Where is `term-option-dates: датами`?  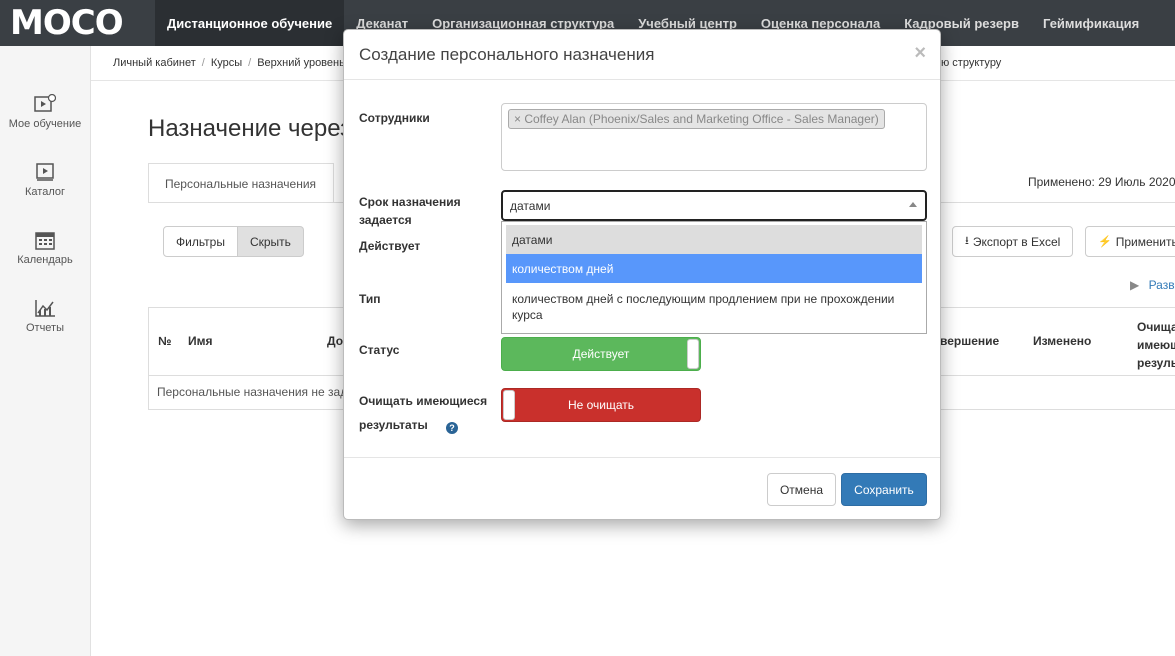 term-option-dates: датами is located at coordinates (714, 239).